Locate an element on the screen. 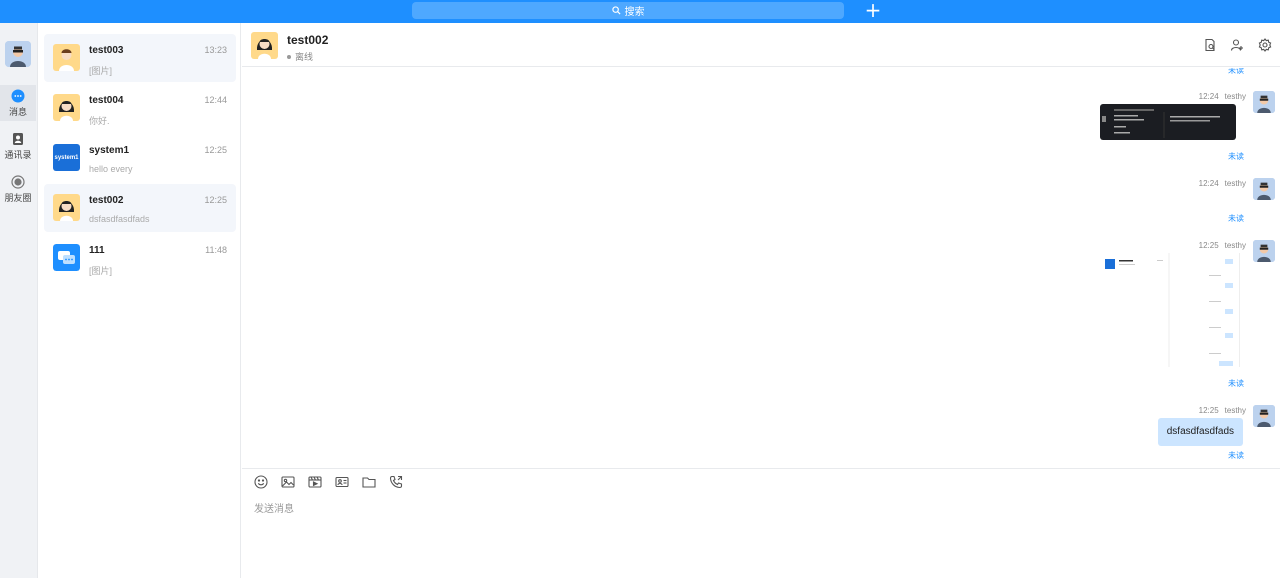 Image resolution: width=1280 pixels, height=578 pixels. chat-bubble-icon is located at coordinates (18, 96).